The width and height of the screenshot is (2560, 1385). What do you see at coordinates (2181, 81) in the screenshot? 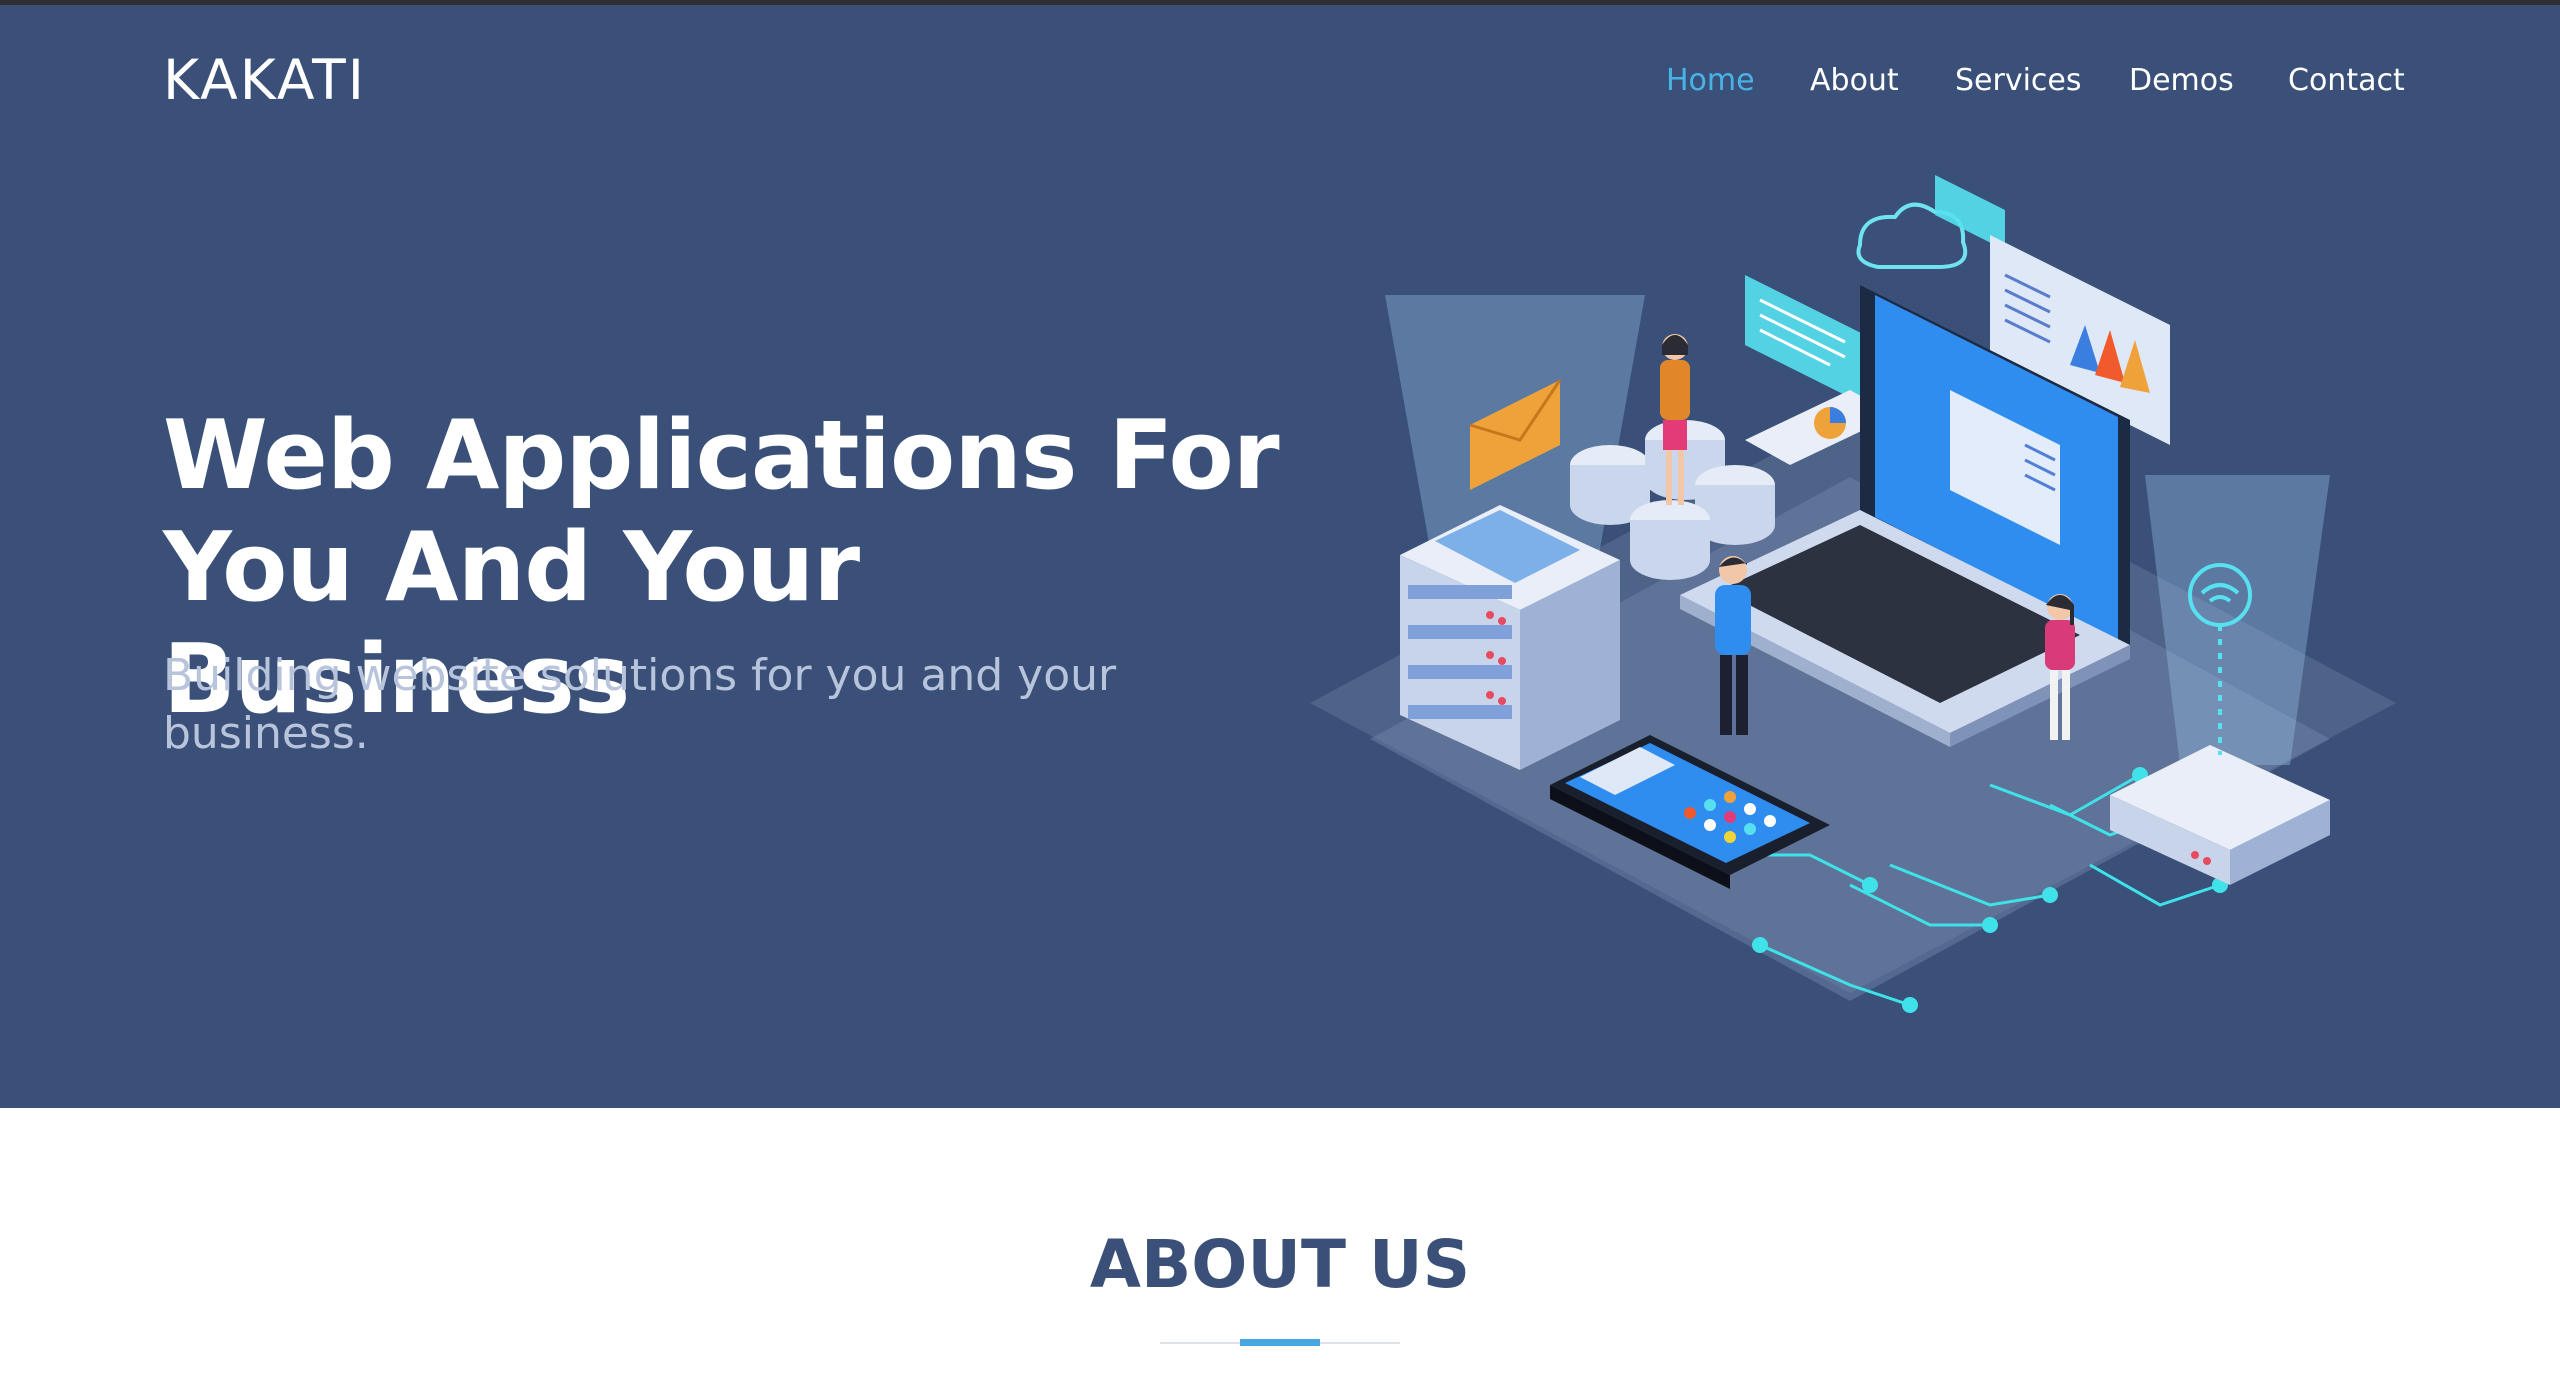
I see `nav-item-demos: Demos` at bounding box center [2181, 81].